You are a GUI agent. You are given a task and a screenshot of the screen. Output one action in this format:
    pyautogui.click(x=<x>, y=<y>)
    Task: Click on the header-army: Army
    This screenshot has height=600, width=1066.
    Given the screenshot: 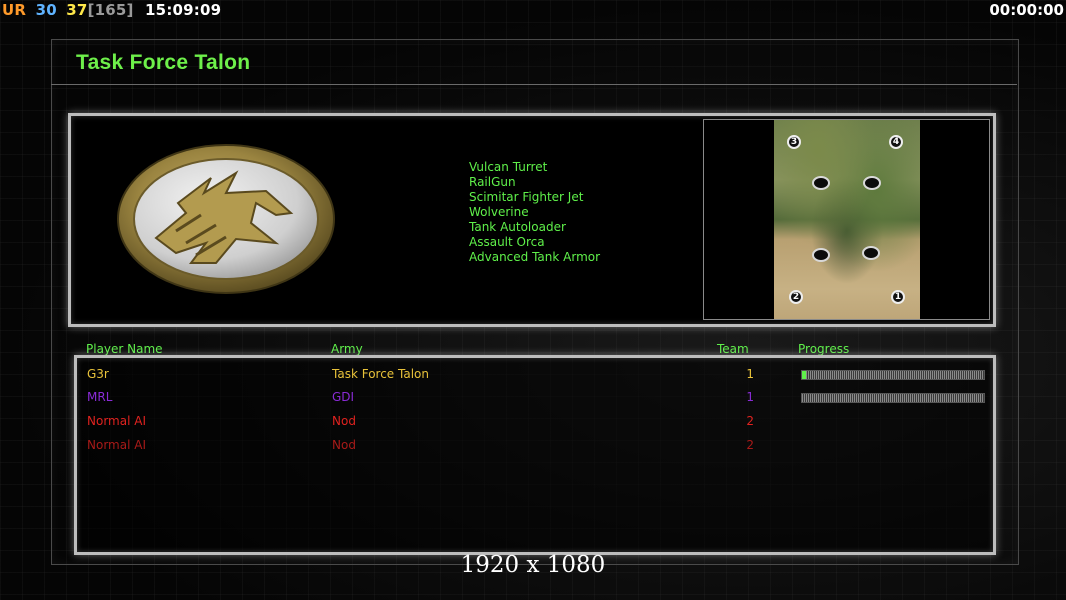 What is the action you would take?
    pyautogui.click(x=347, y=349)
    